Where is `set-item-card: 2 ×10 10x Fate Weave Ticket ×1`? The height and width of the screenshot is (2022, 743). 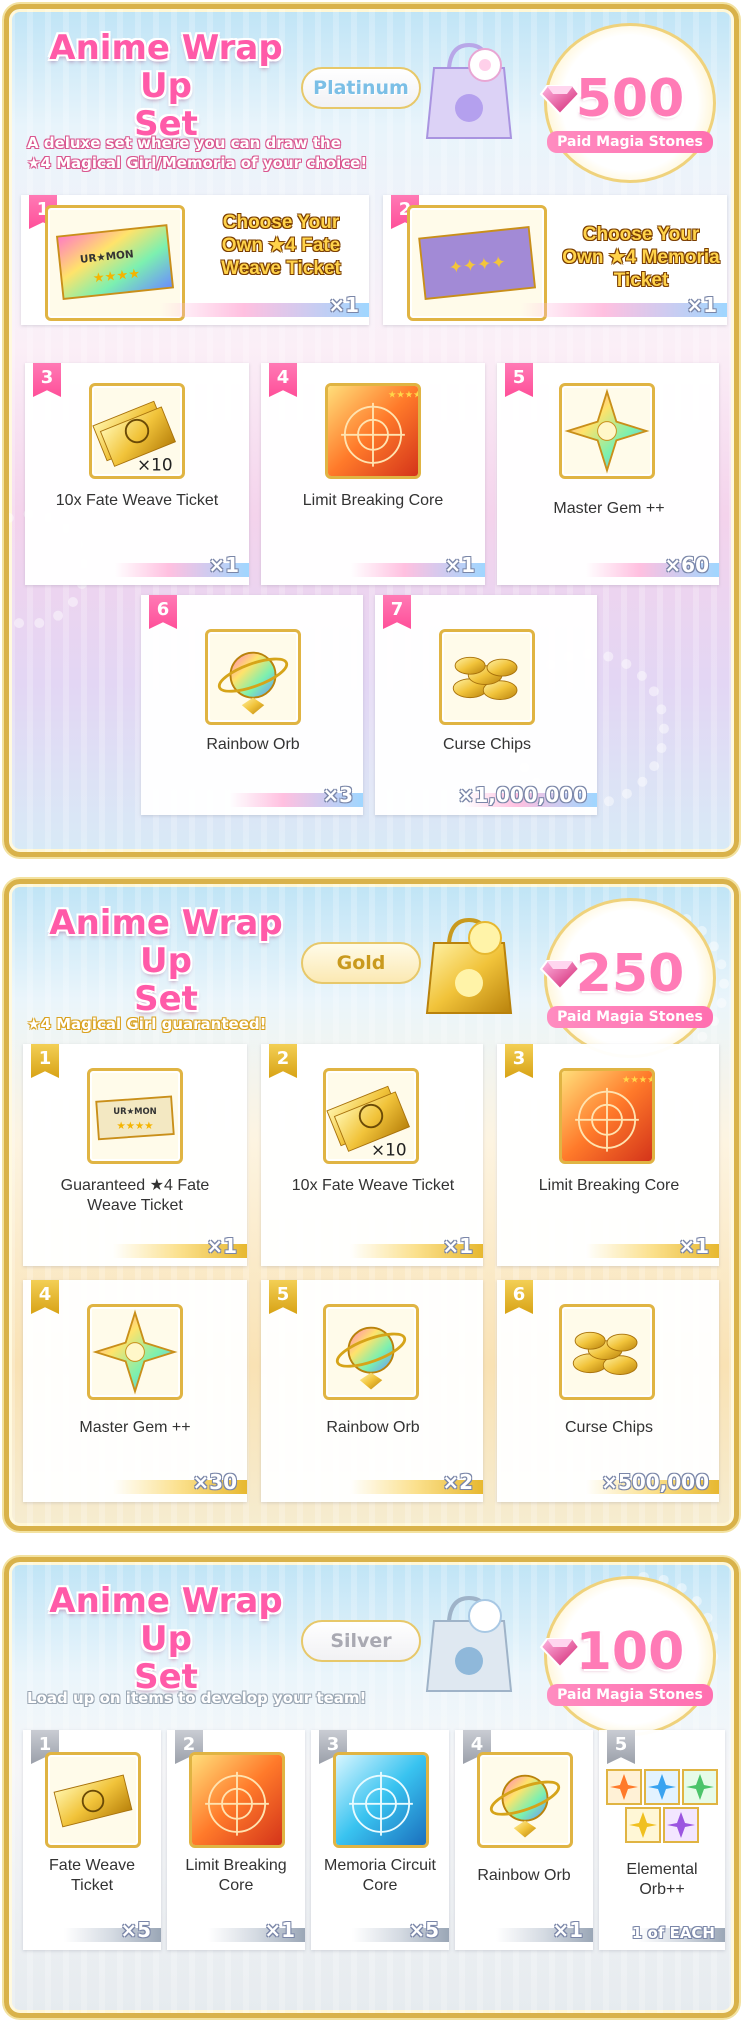
set-item-card: 2 ×10 10x Fate Weave Ticket ×1 is located at coordinates (372, 1155).